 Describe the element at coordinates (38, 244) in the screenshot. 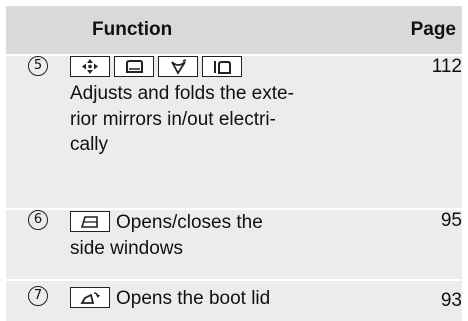

I see `row-number-cell: 6` at that location.